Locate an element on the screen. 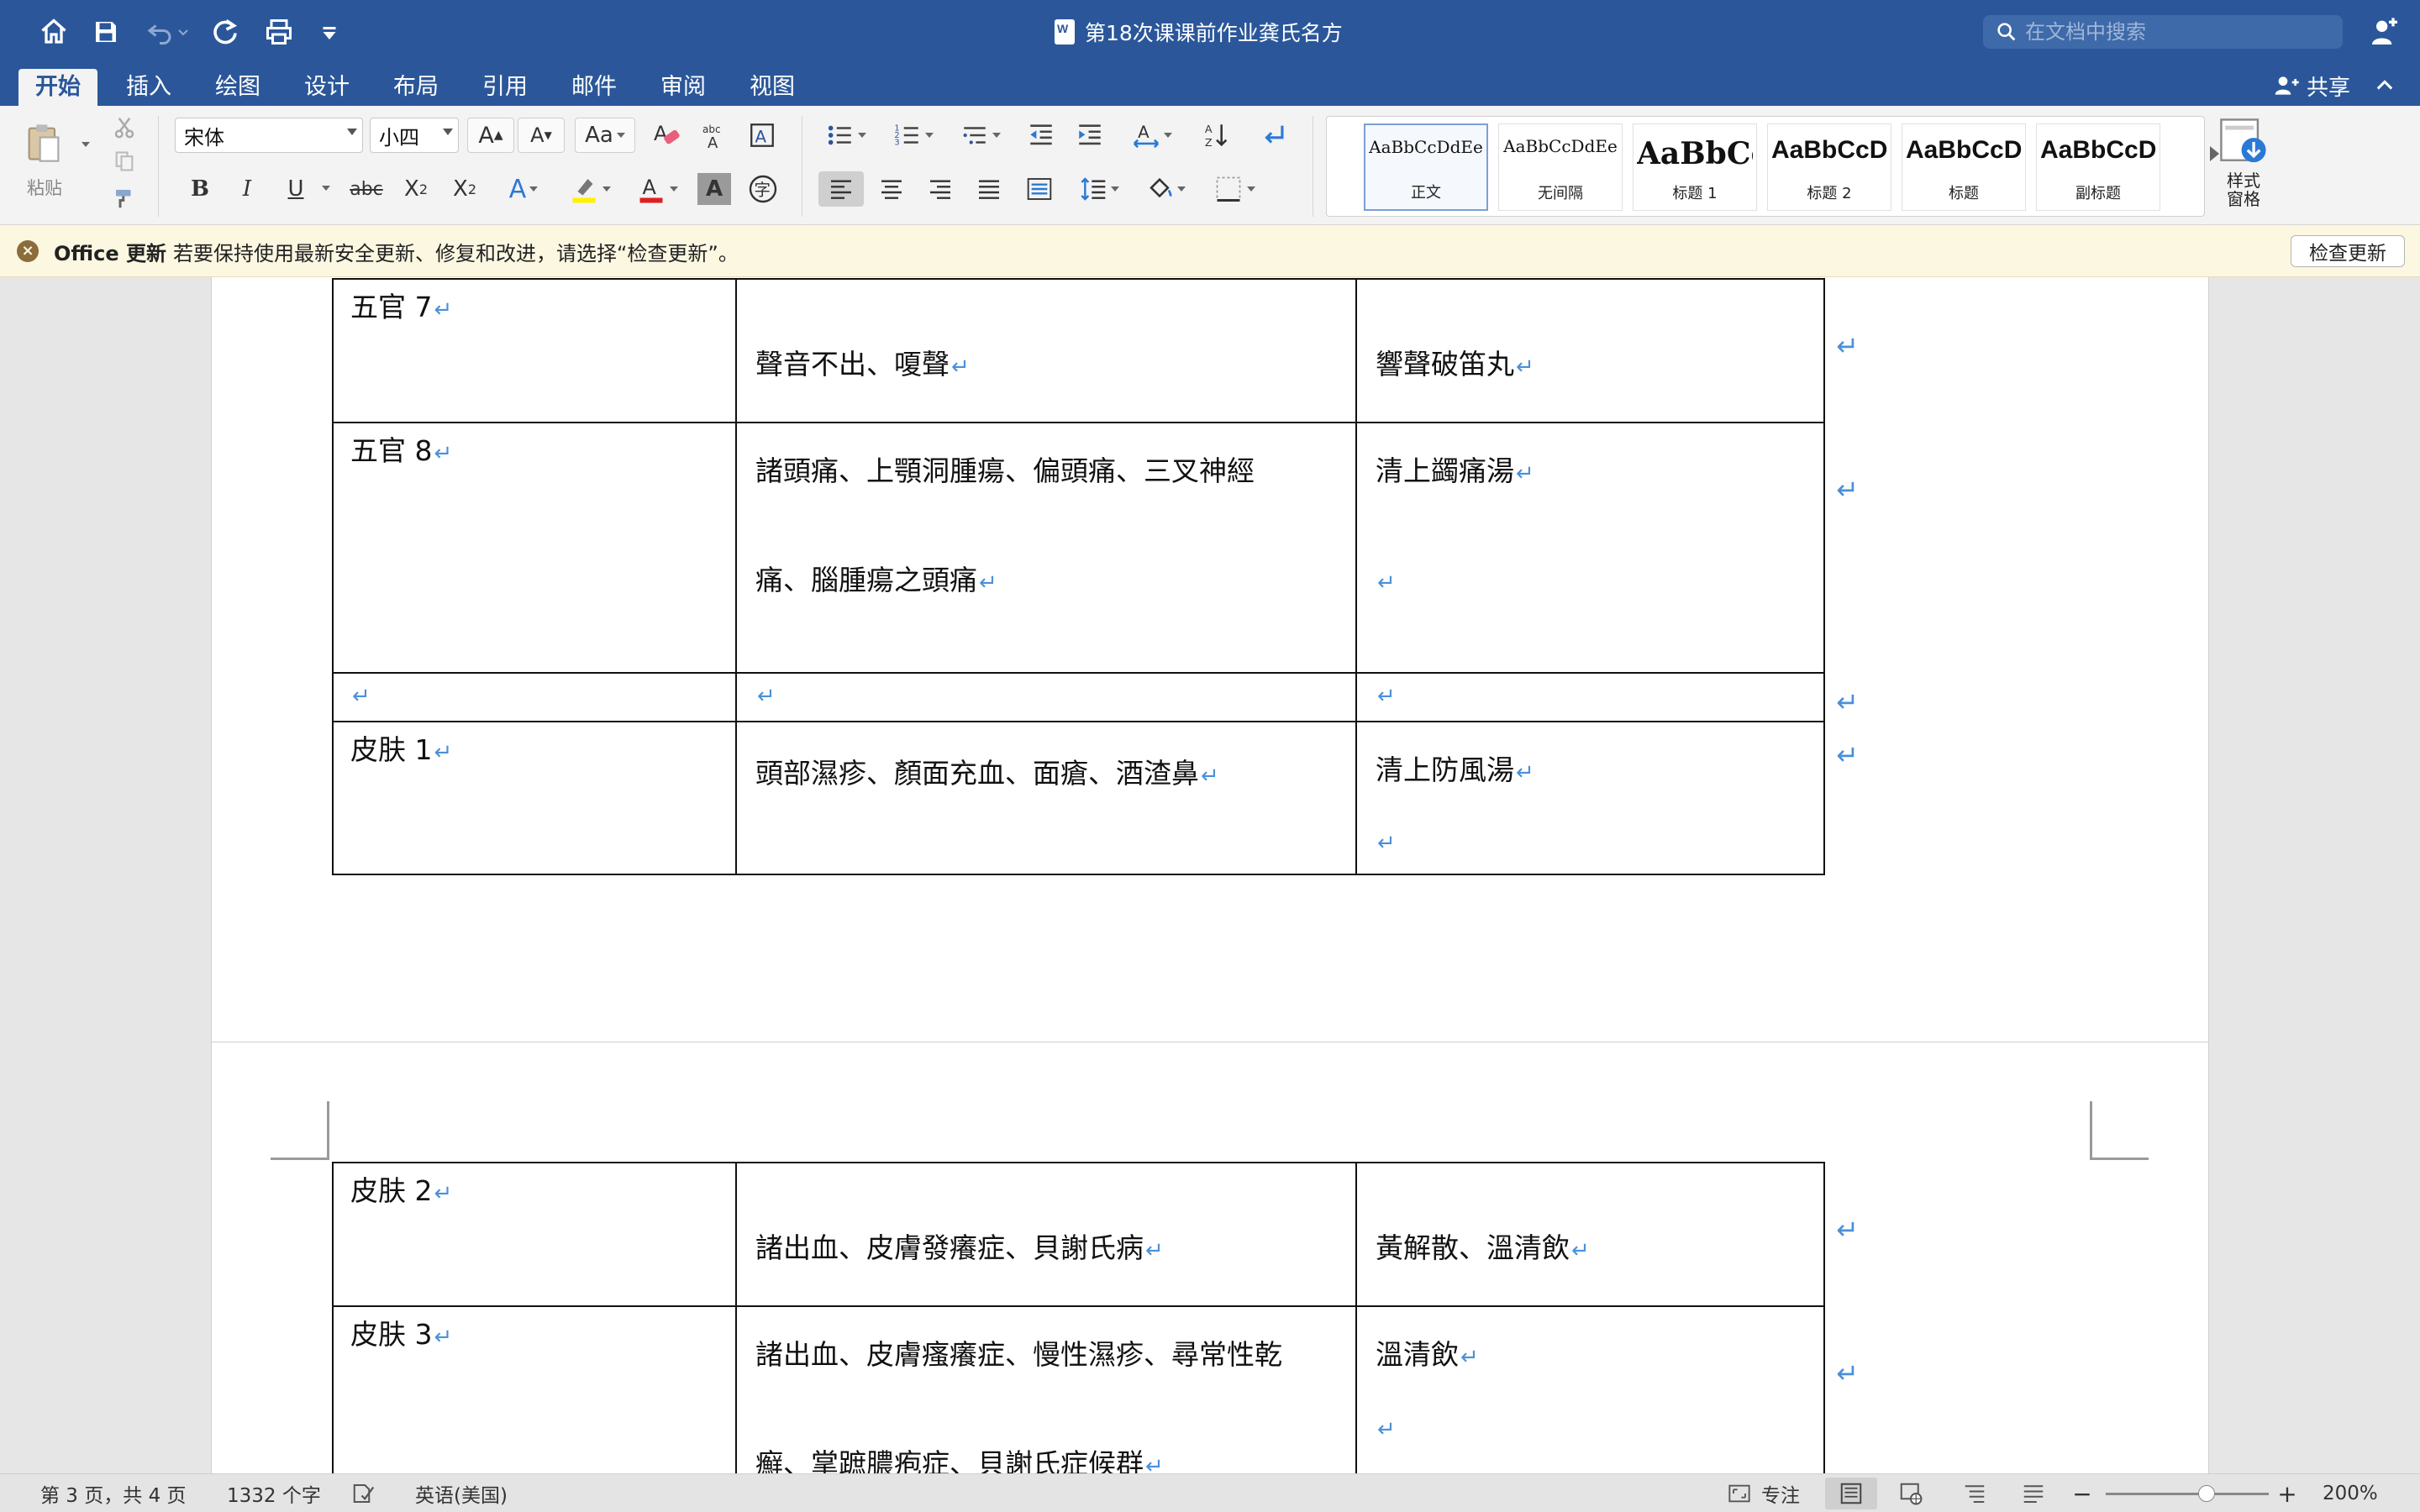 The image size is (2420, 1512). character-border-icon: A is located at coordinates (762, 135).